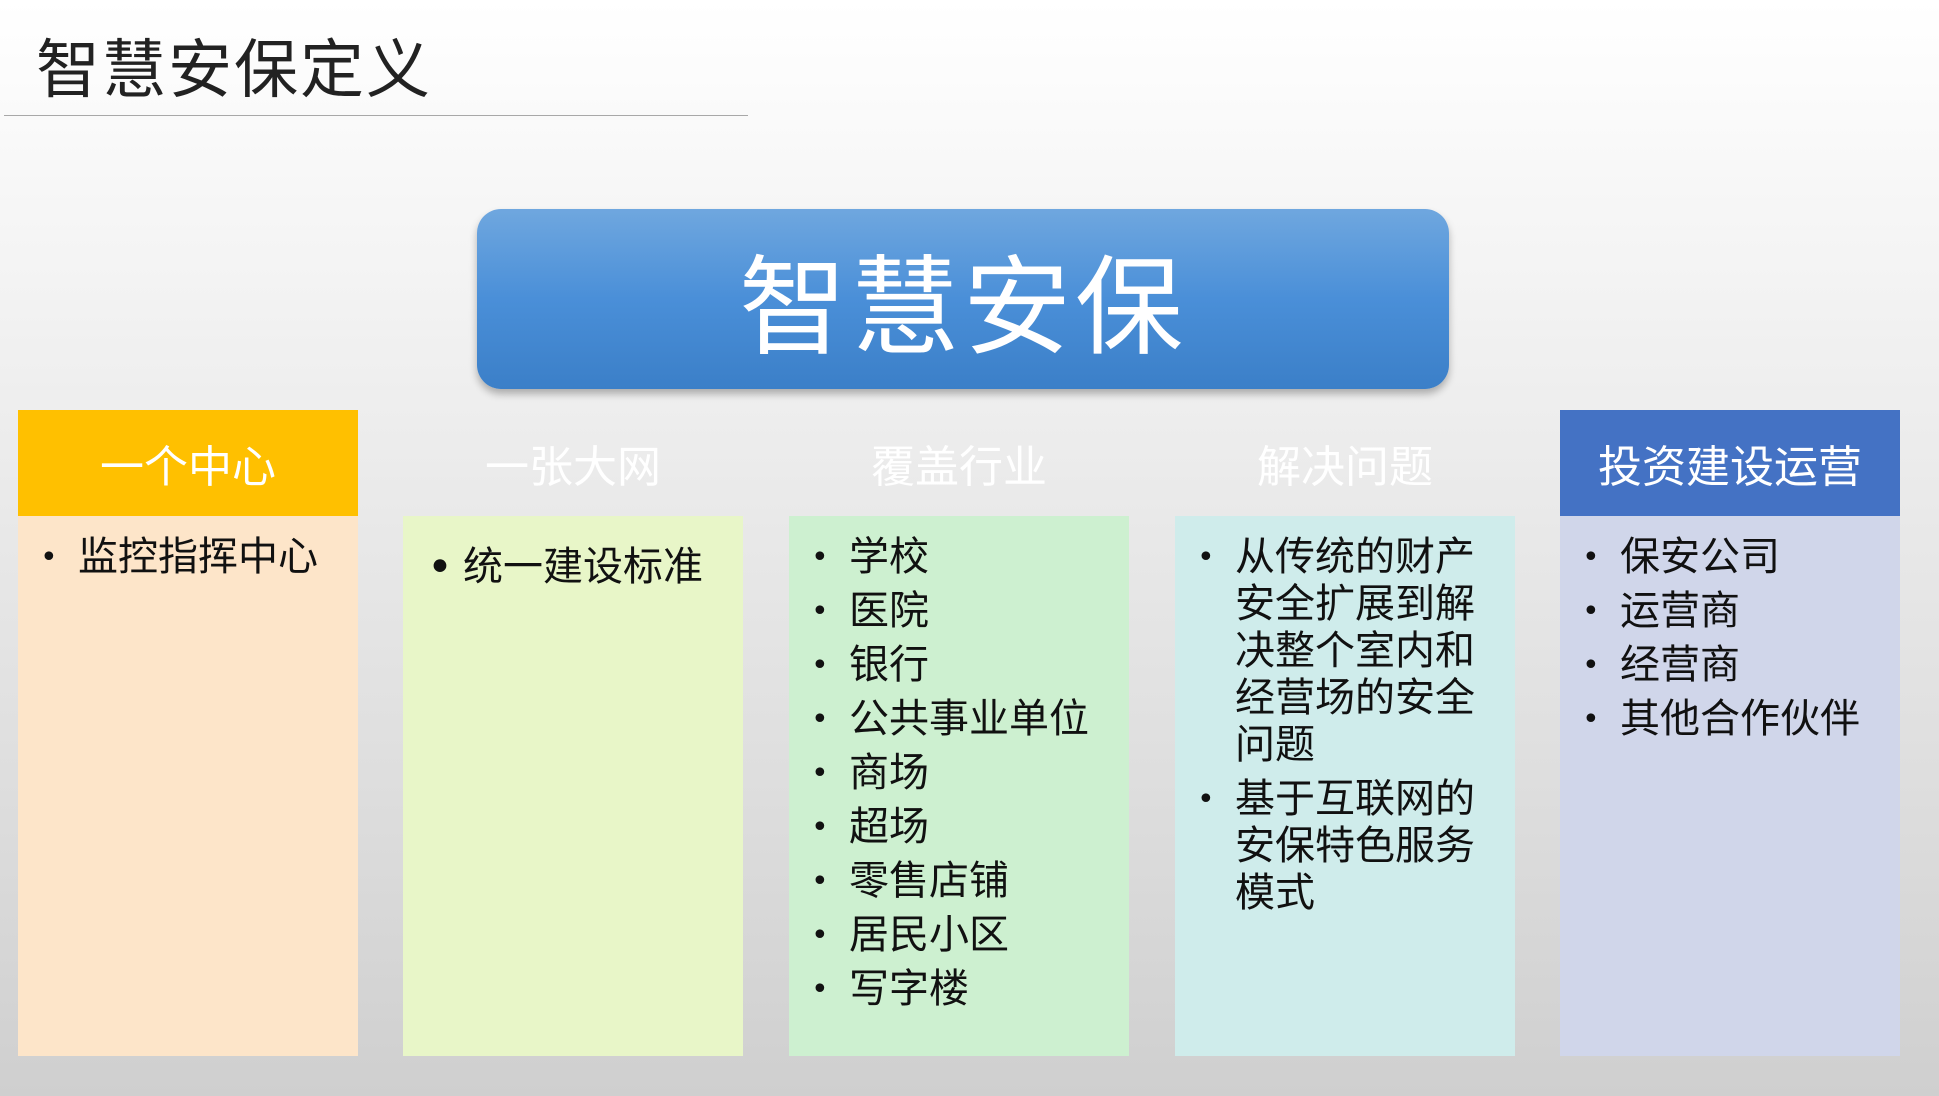  I want to click on column-one-center: 一个中心 监控指挥中心, so click(188, 733).